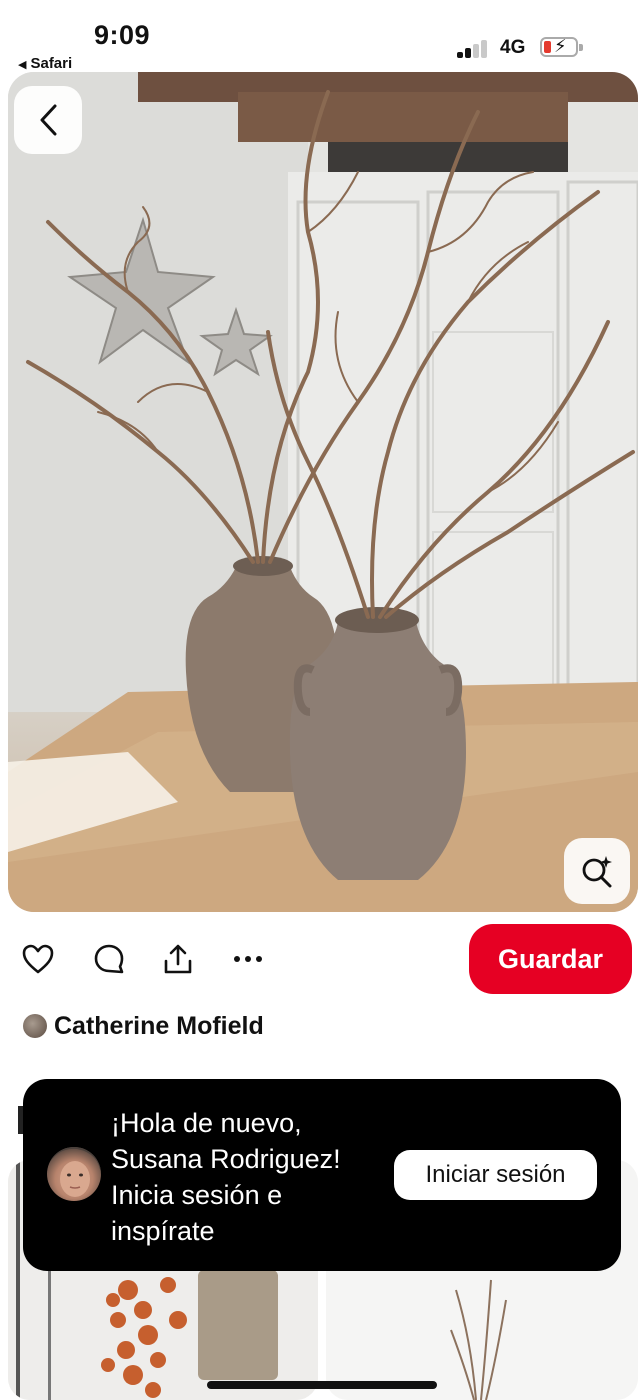 The image size is (644, 1400). Describe the element at coordinates (197, 1195) in the screenshot. I see `toast-line: Inicia sesión e` at that location.